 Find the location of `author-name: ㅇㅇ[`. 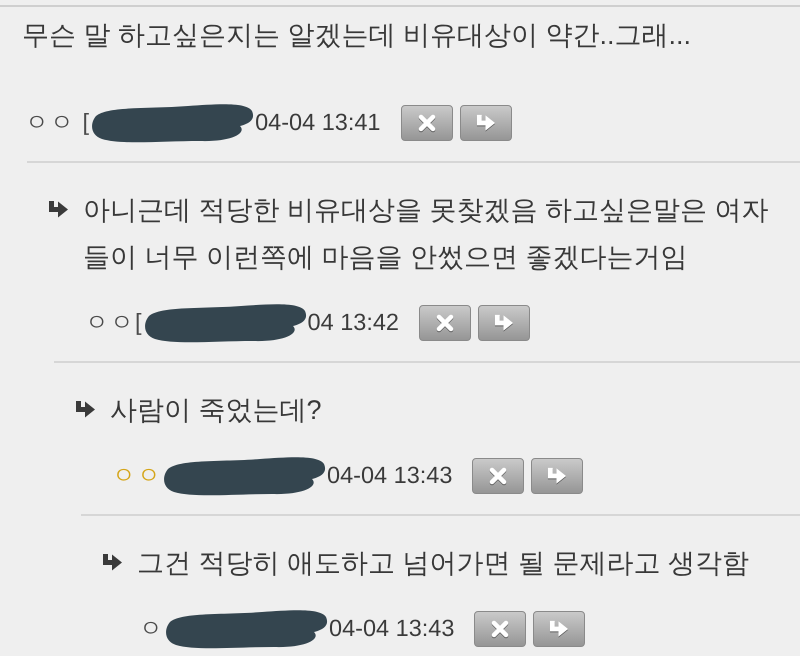

author-name: ㅇㅇ[ is located at coordinates (114, 323).